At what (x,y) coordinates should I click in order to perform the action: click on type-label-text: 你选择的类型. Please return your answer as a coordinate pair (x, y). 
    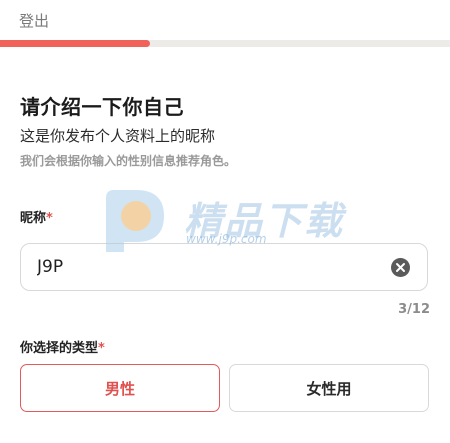
    Looking at the image, I should click on (59, 348).